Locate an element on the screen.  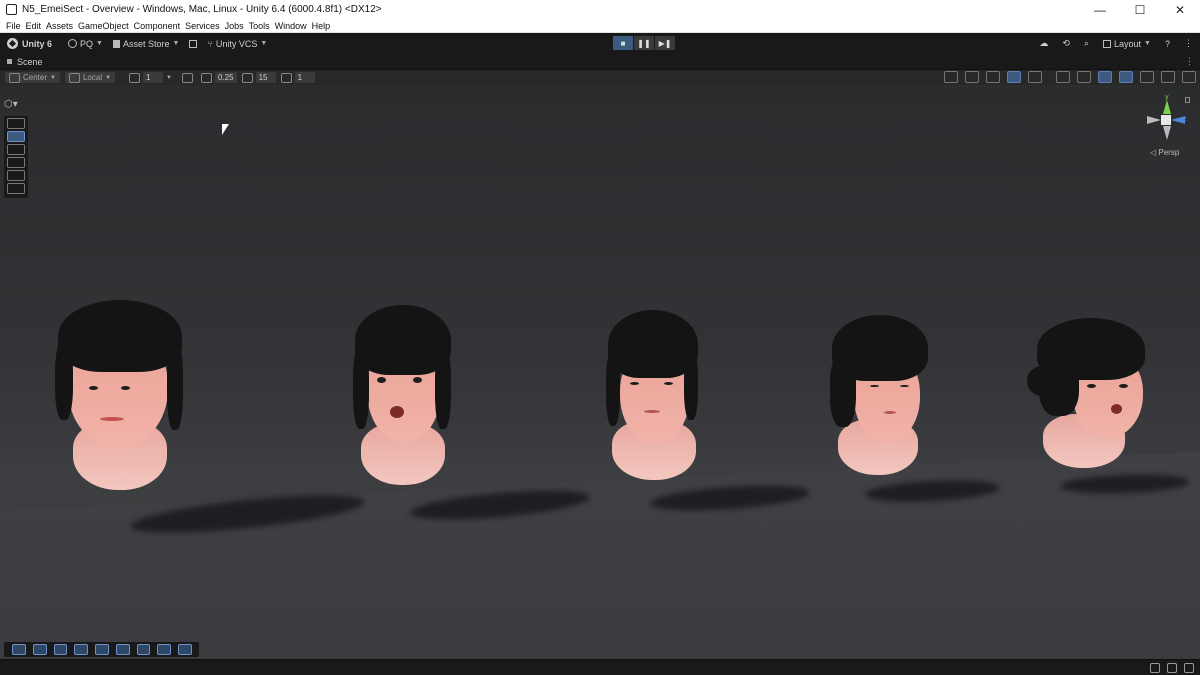
hand-tool-icon is located at coordinates (16, 123).